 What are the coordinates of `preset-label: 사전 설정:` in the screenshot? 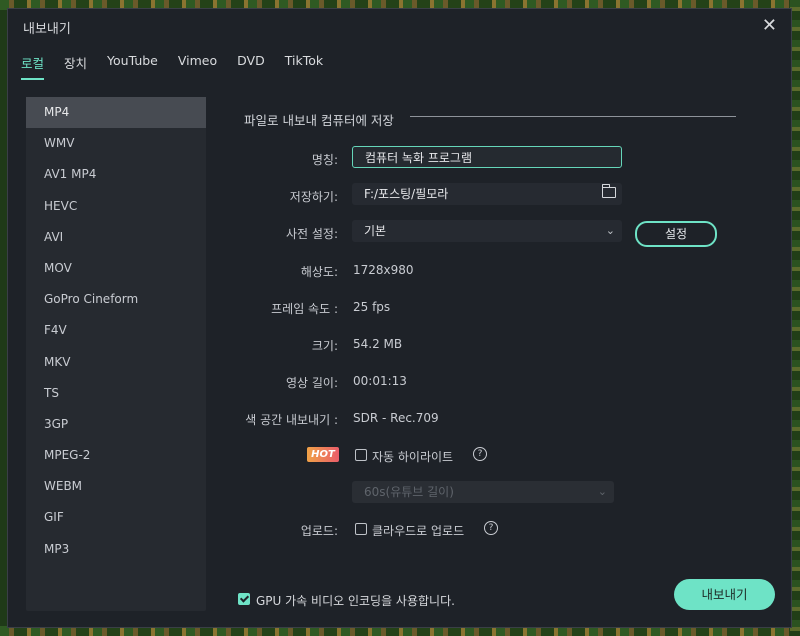 It's located at (311, 234).